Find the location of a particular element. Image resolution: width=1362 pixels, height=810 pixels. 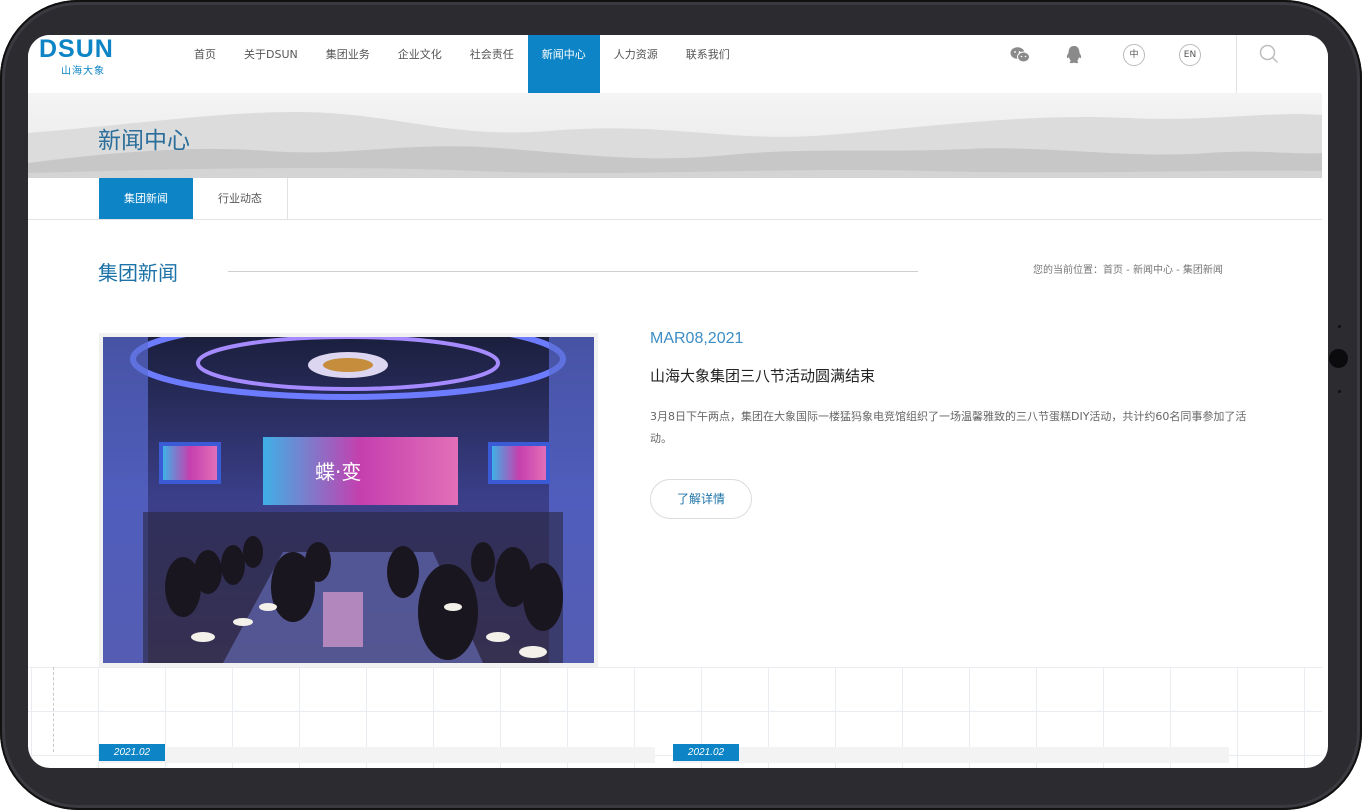

logo-mark: DSUN is located at coordinates (76, 49).